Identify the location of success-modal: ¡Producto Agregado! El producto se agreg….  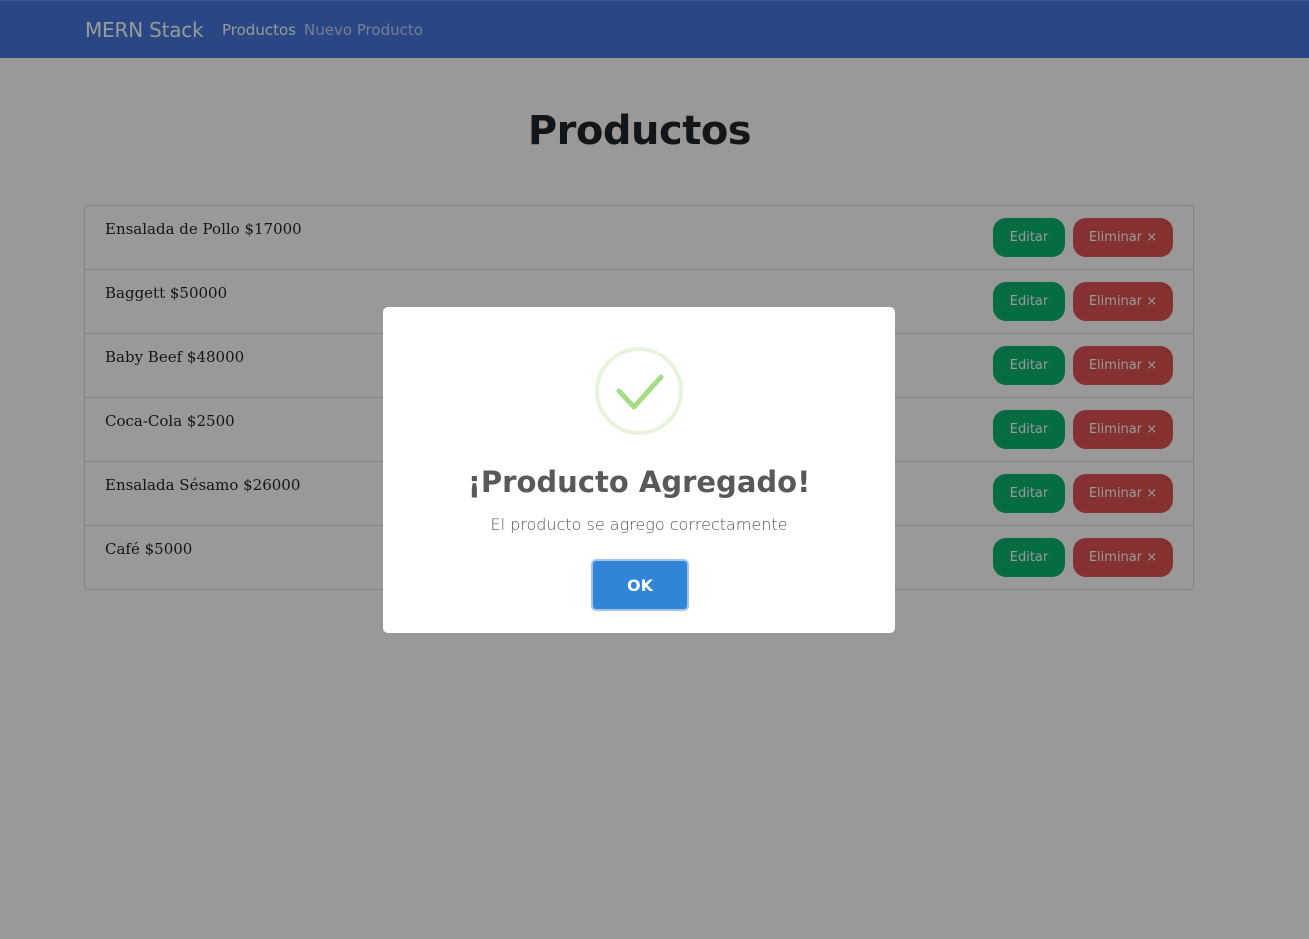
(639, 470).